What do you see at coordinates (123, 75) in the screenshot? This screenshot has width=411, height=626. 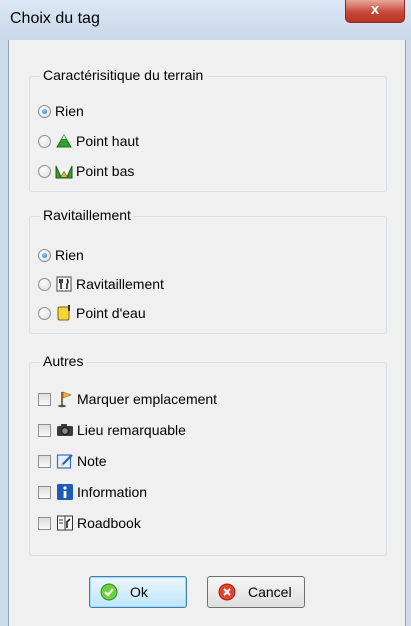 I see `terrain-legend: Caractérisitique du terrain` at bounding box center [123, 75].